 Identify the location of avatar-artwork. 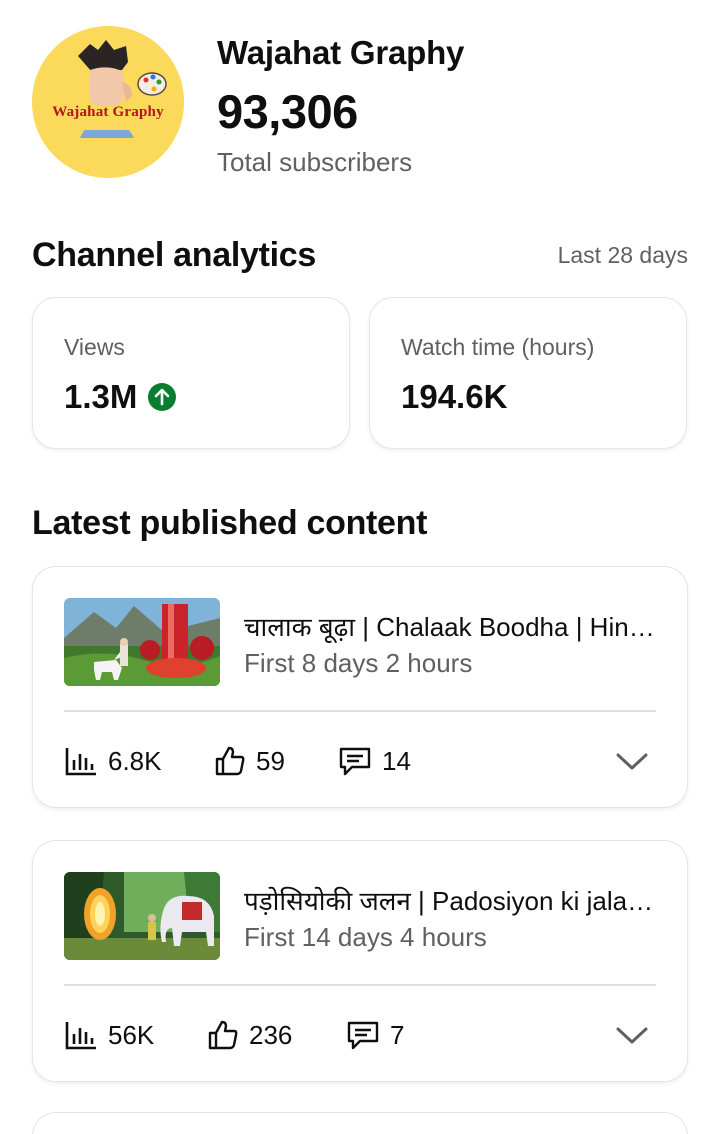
(108, 102).